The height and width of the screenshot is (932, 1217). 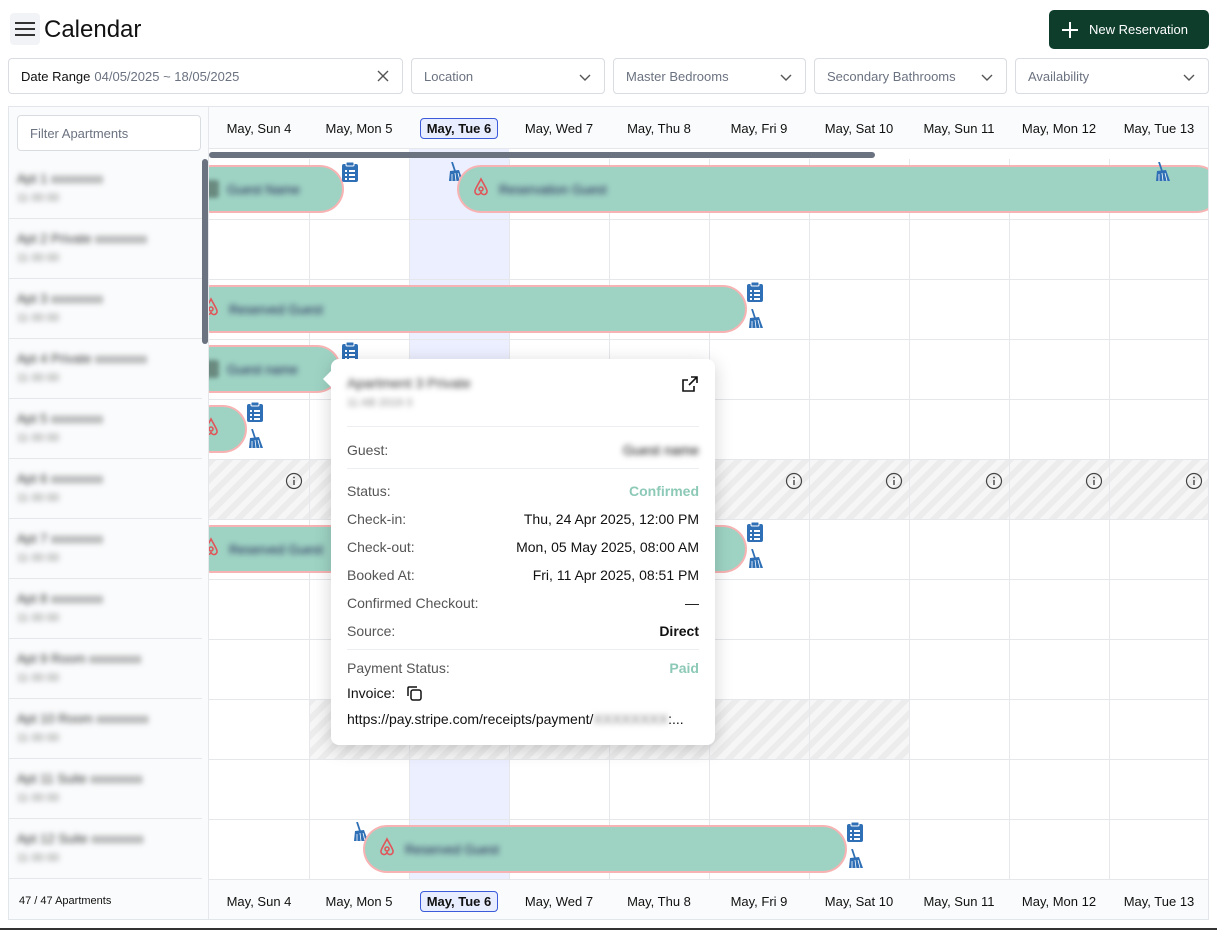 What do you see at coordinates (615, 575) in the screenshot?
I see `booked-at-value: Fri, 11 Apr 2025, 08:51 PM` at bounding box center [615, 575].